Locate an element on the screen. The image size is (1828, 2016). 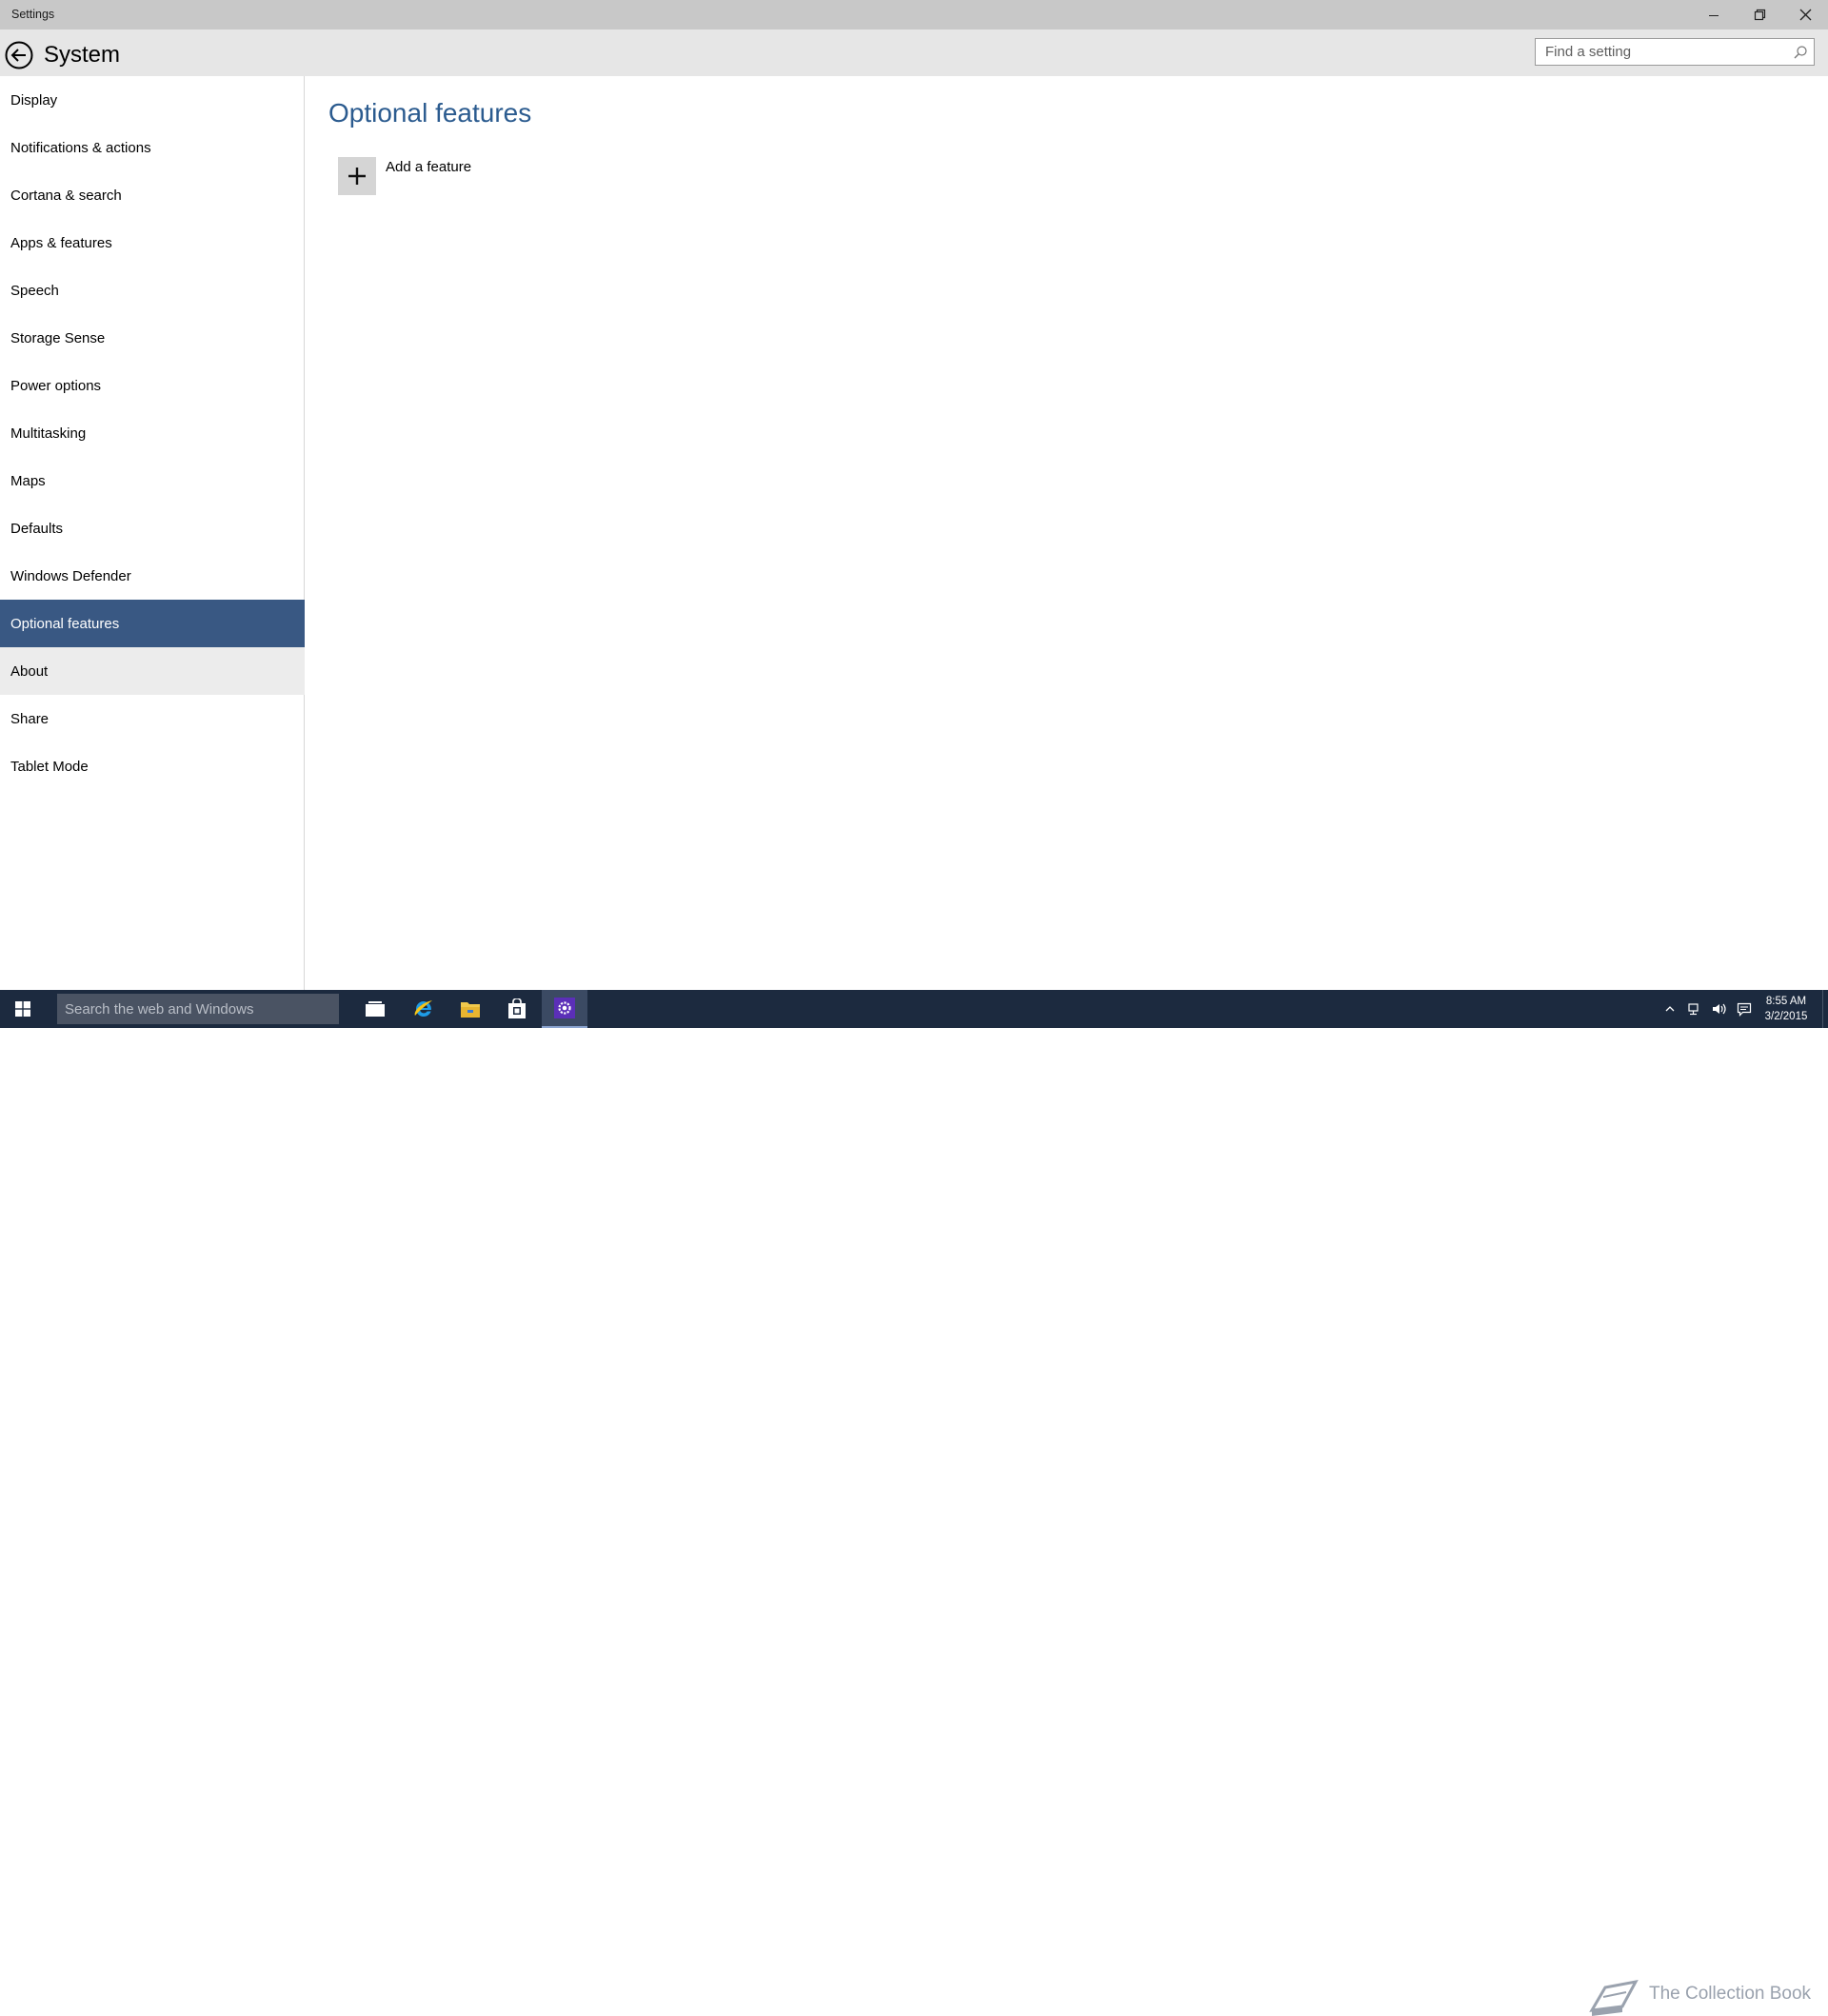
folder-icon is located at coordinates (470, 1010).